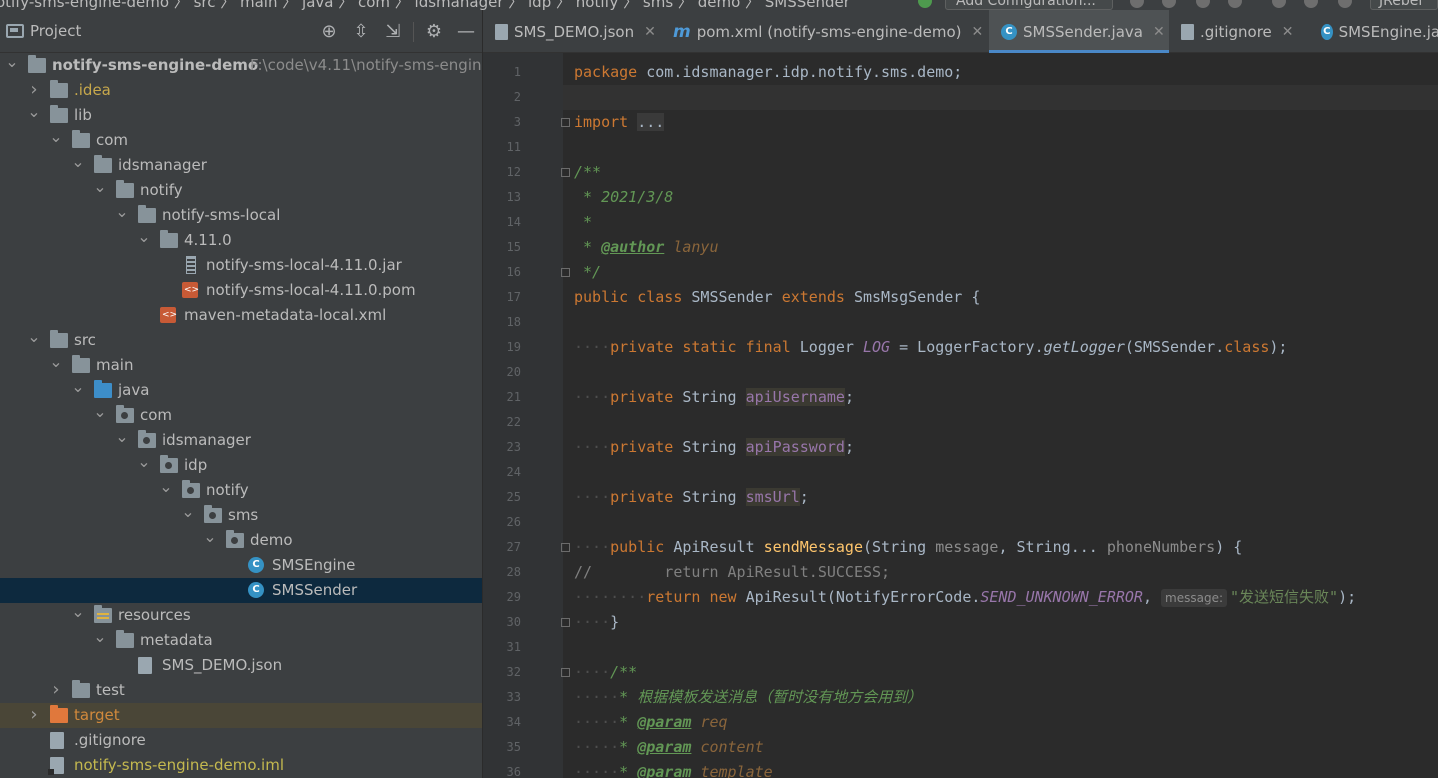  What do you see at coordinates (587, 172) in the screenshot?
I see `code-line: /**` at bounding box center [587, 172].